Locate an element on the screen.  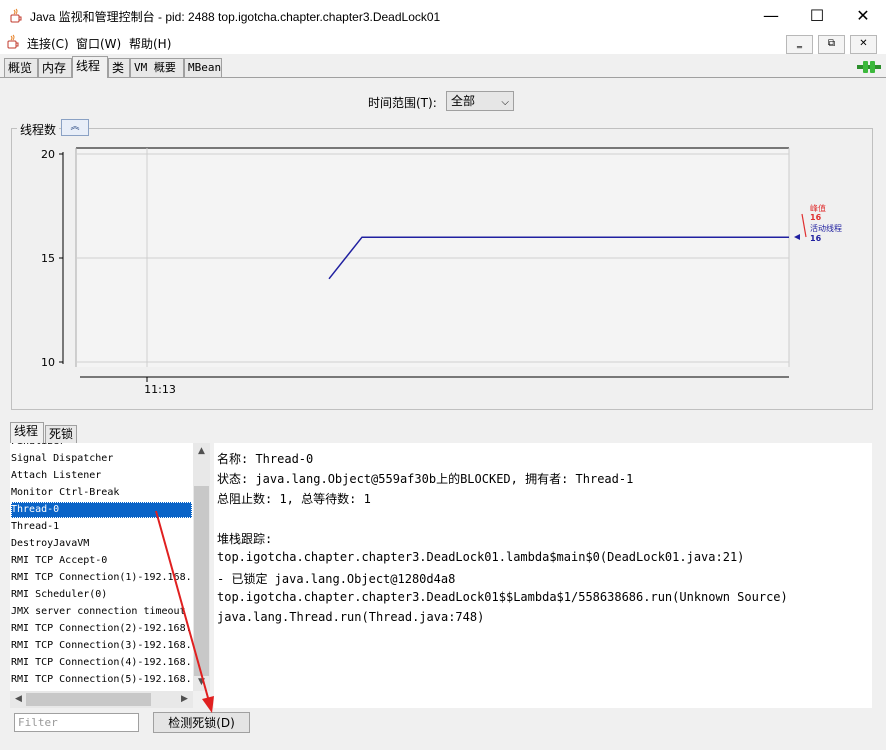
y-tick-label: 15 is located at coordinates (48, 258).